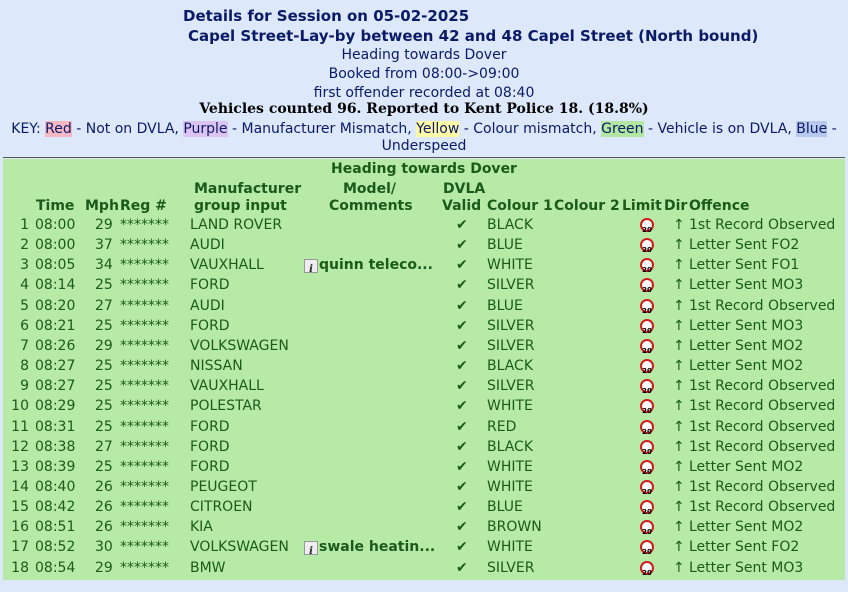 The image size is (848, 592). I want to click on header-group-input: group input, so click(240, 206).